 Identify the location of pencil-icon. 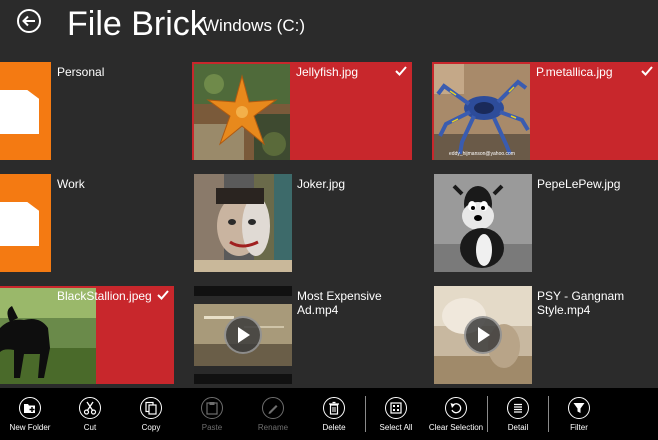
(273, 408).